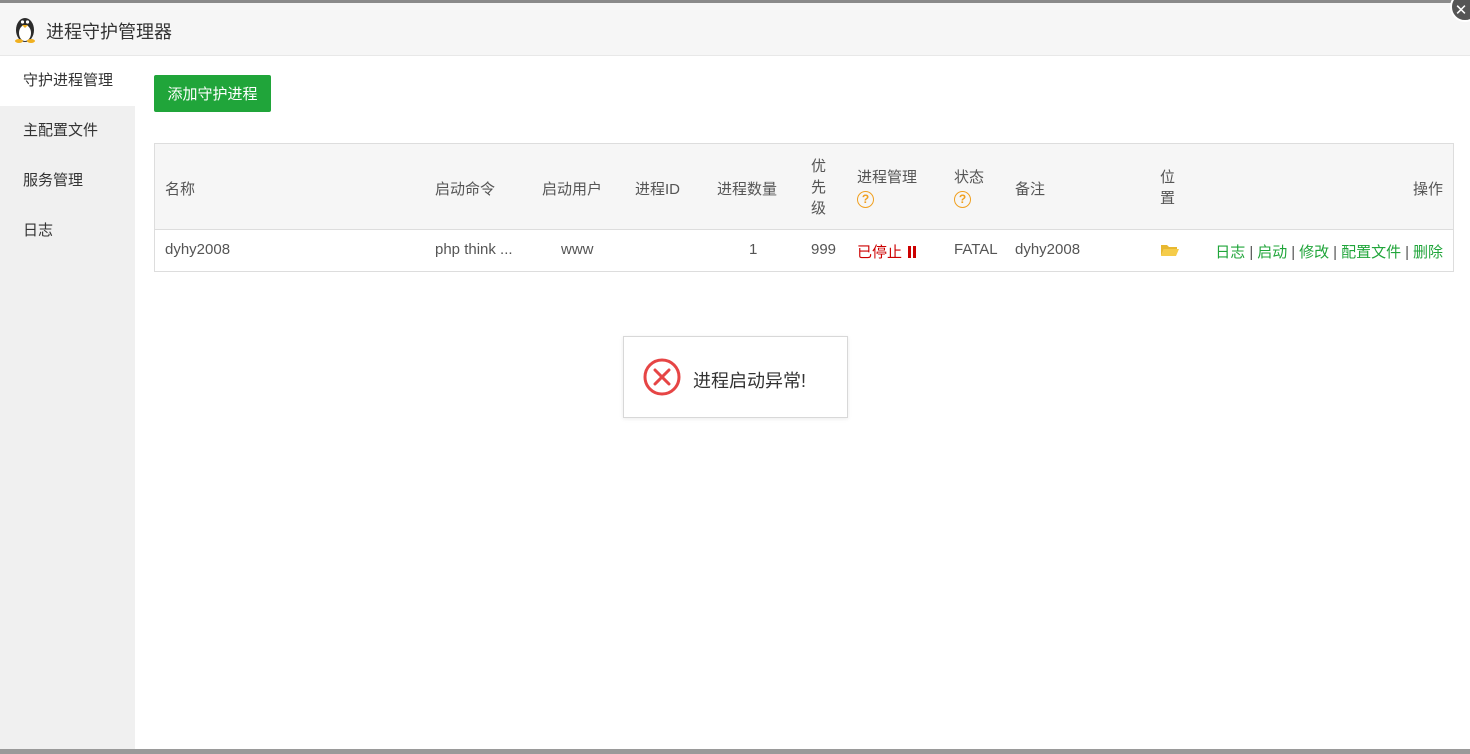  I want to click on sidebar-item-process-manage: 守护进程管理, so click(67, 81).